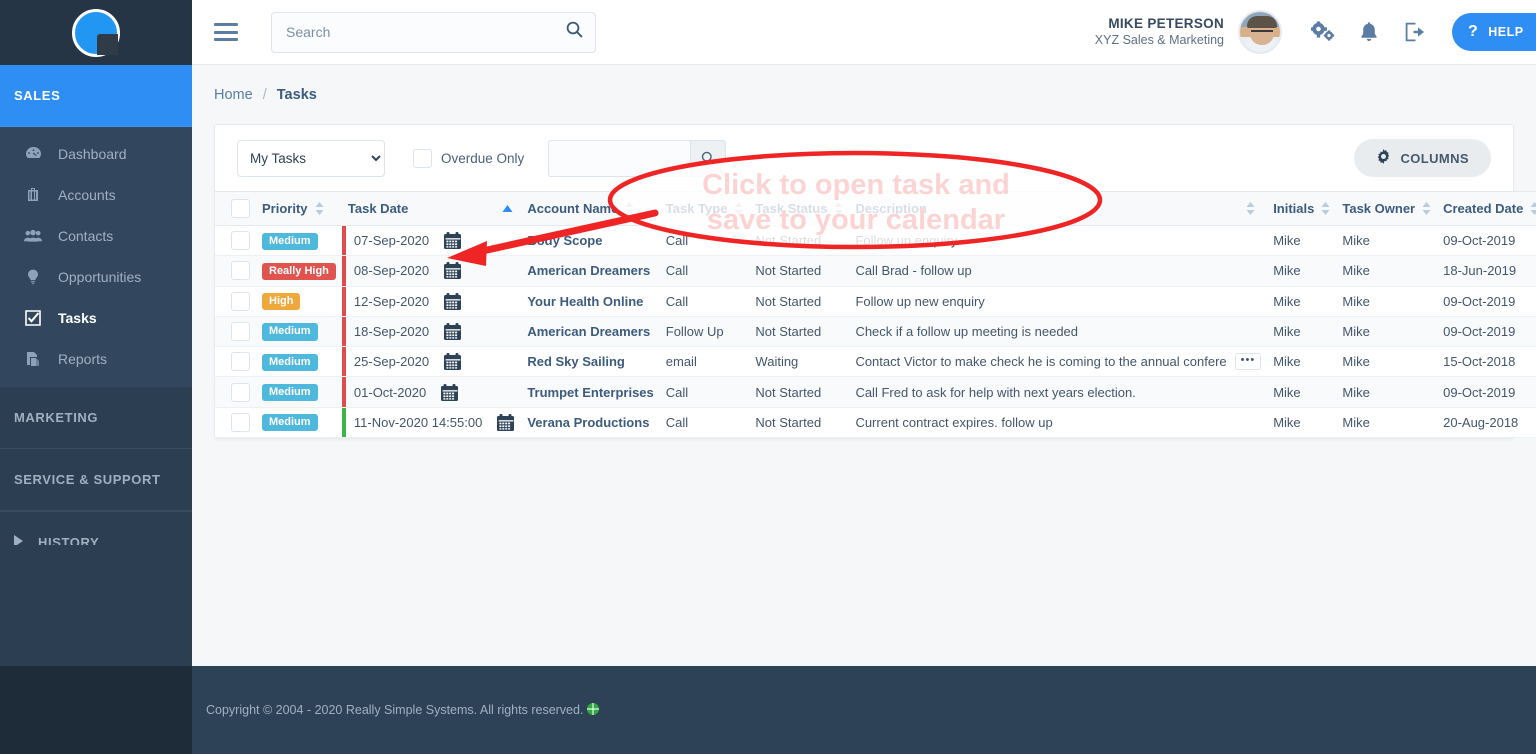  I want to click on notifications-bell-icon, so click(1369, 32).